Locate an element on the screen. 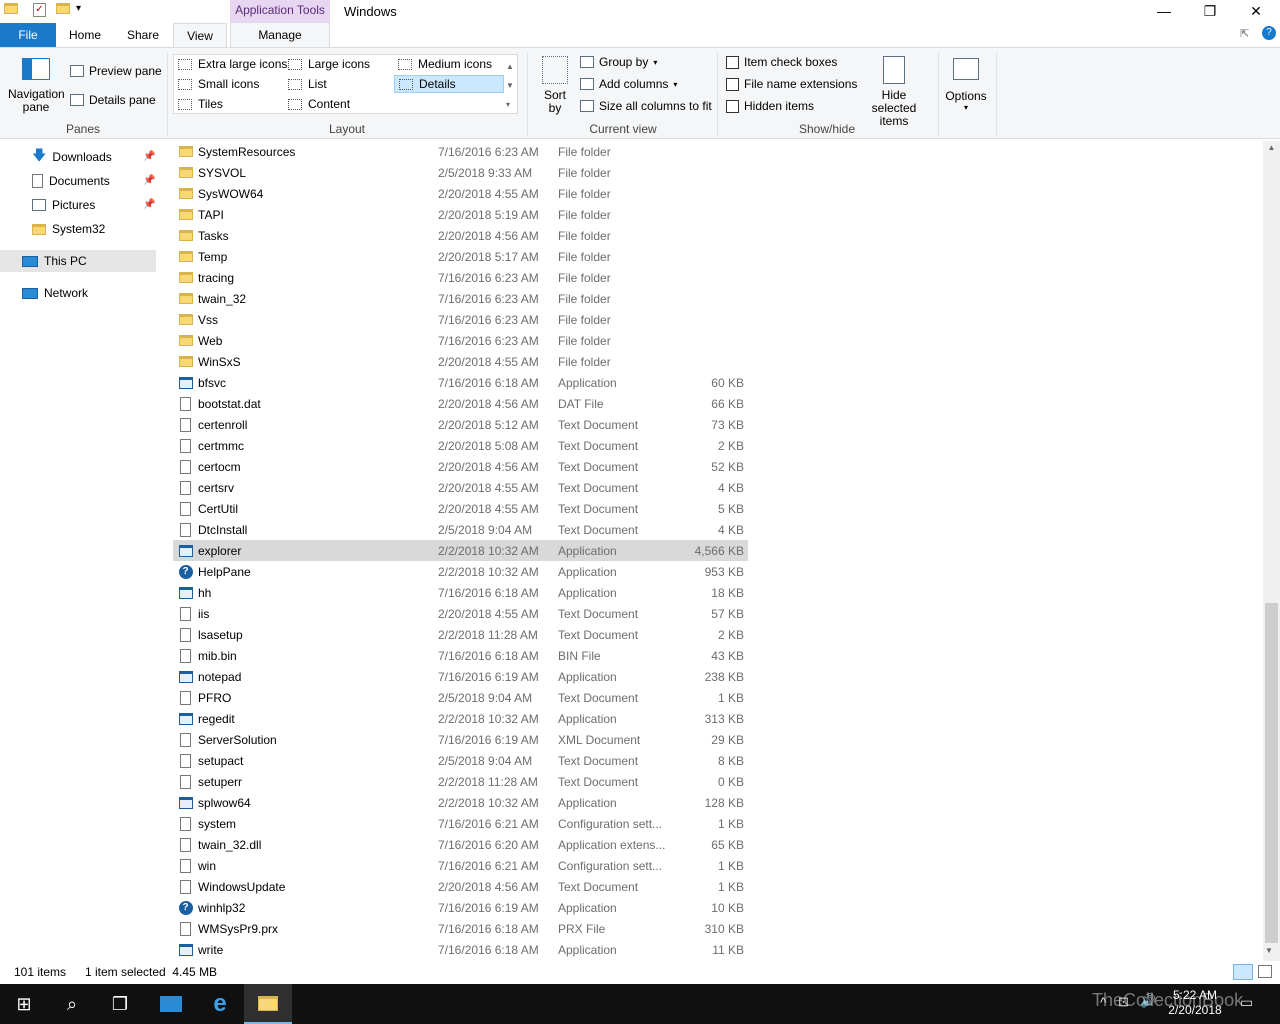 The height and width of the screenshot is (1024, 1280). scroll-up-icon: ▲ is located at coordinates (1271, 147).